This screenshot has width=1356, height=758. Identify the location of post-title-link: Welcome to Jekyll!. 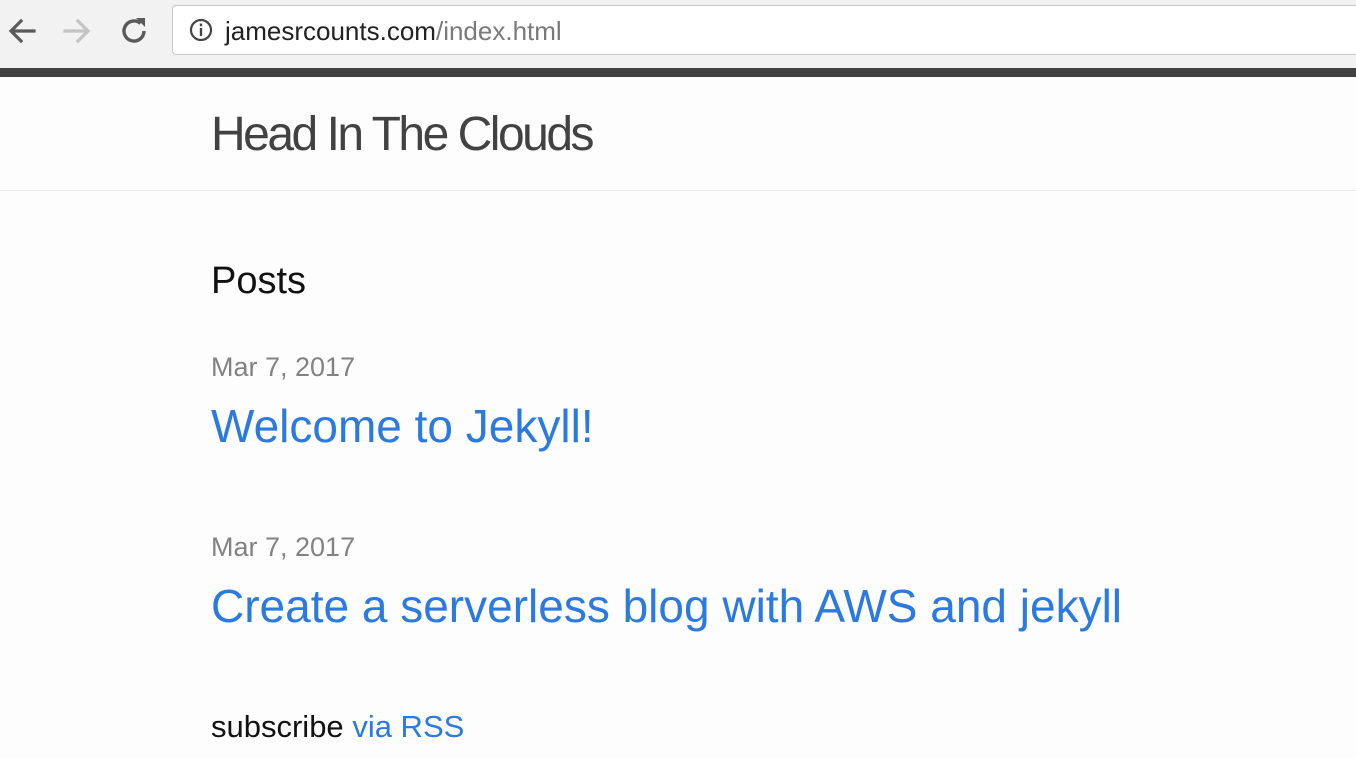
(402, 426).